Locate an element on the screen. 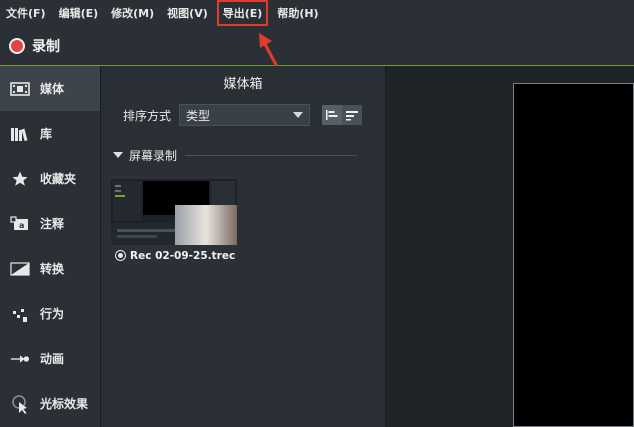  sort-lines-icon is located at coordinates (352, 116).